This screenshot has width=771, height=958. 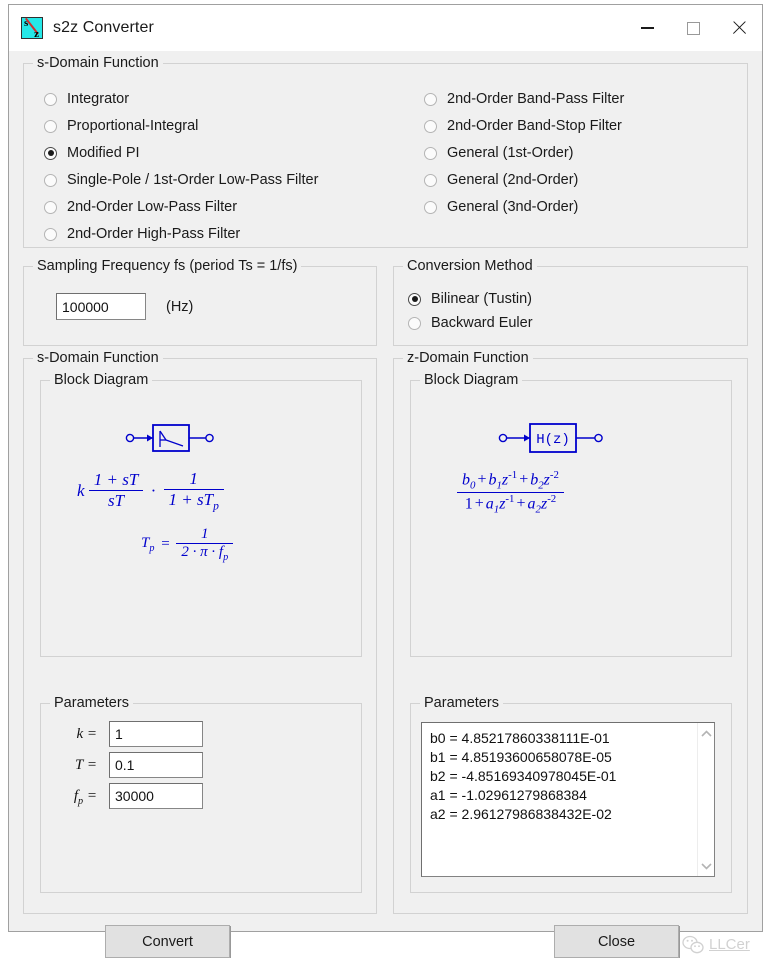 I want to click on radio-label: General (2nd-Order), so click(x=513, y=180).